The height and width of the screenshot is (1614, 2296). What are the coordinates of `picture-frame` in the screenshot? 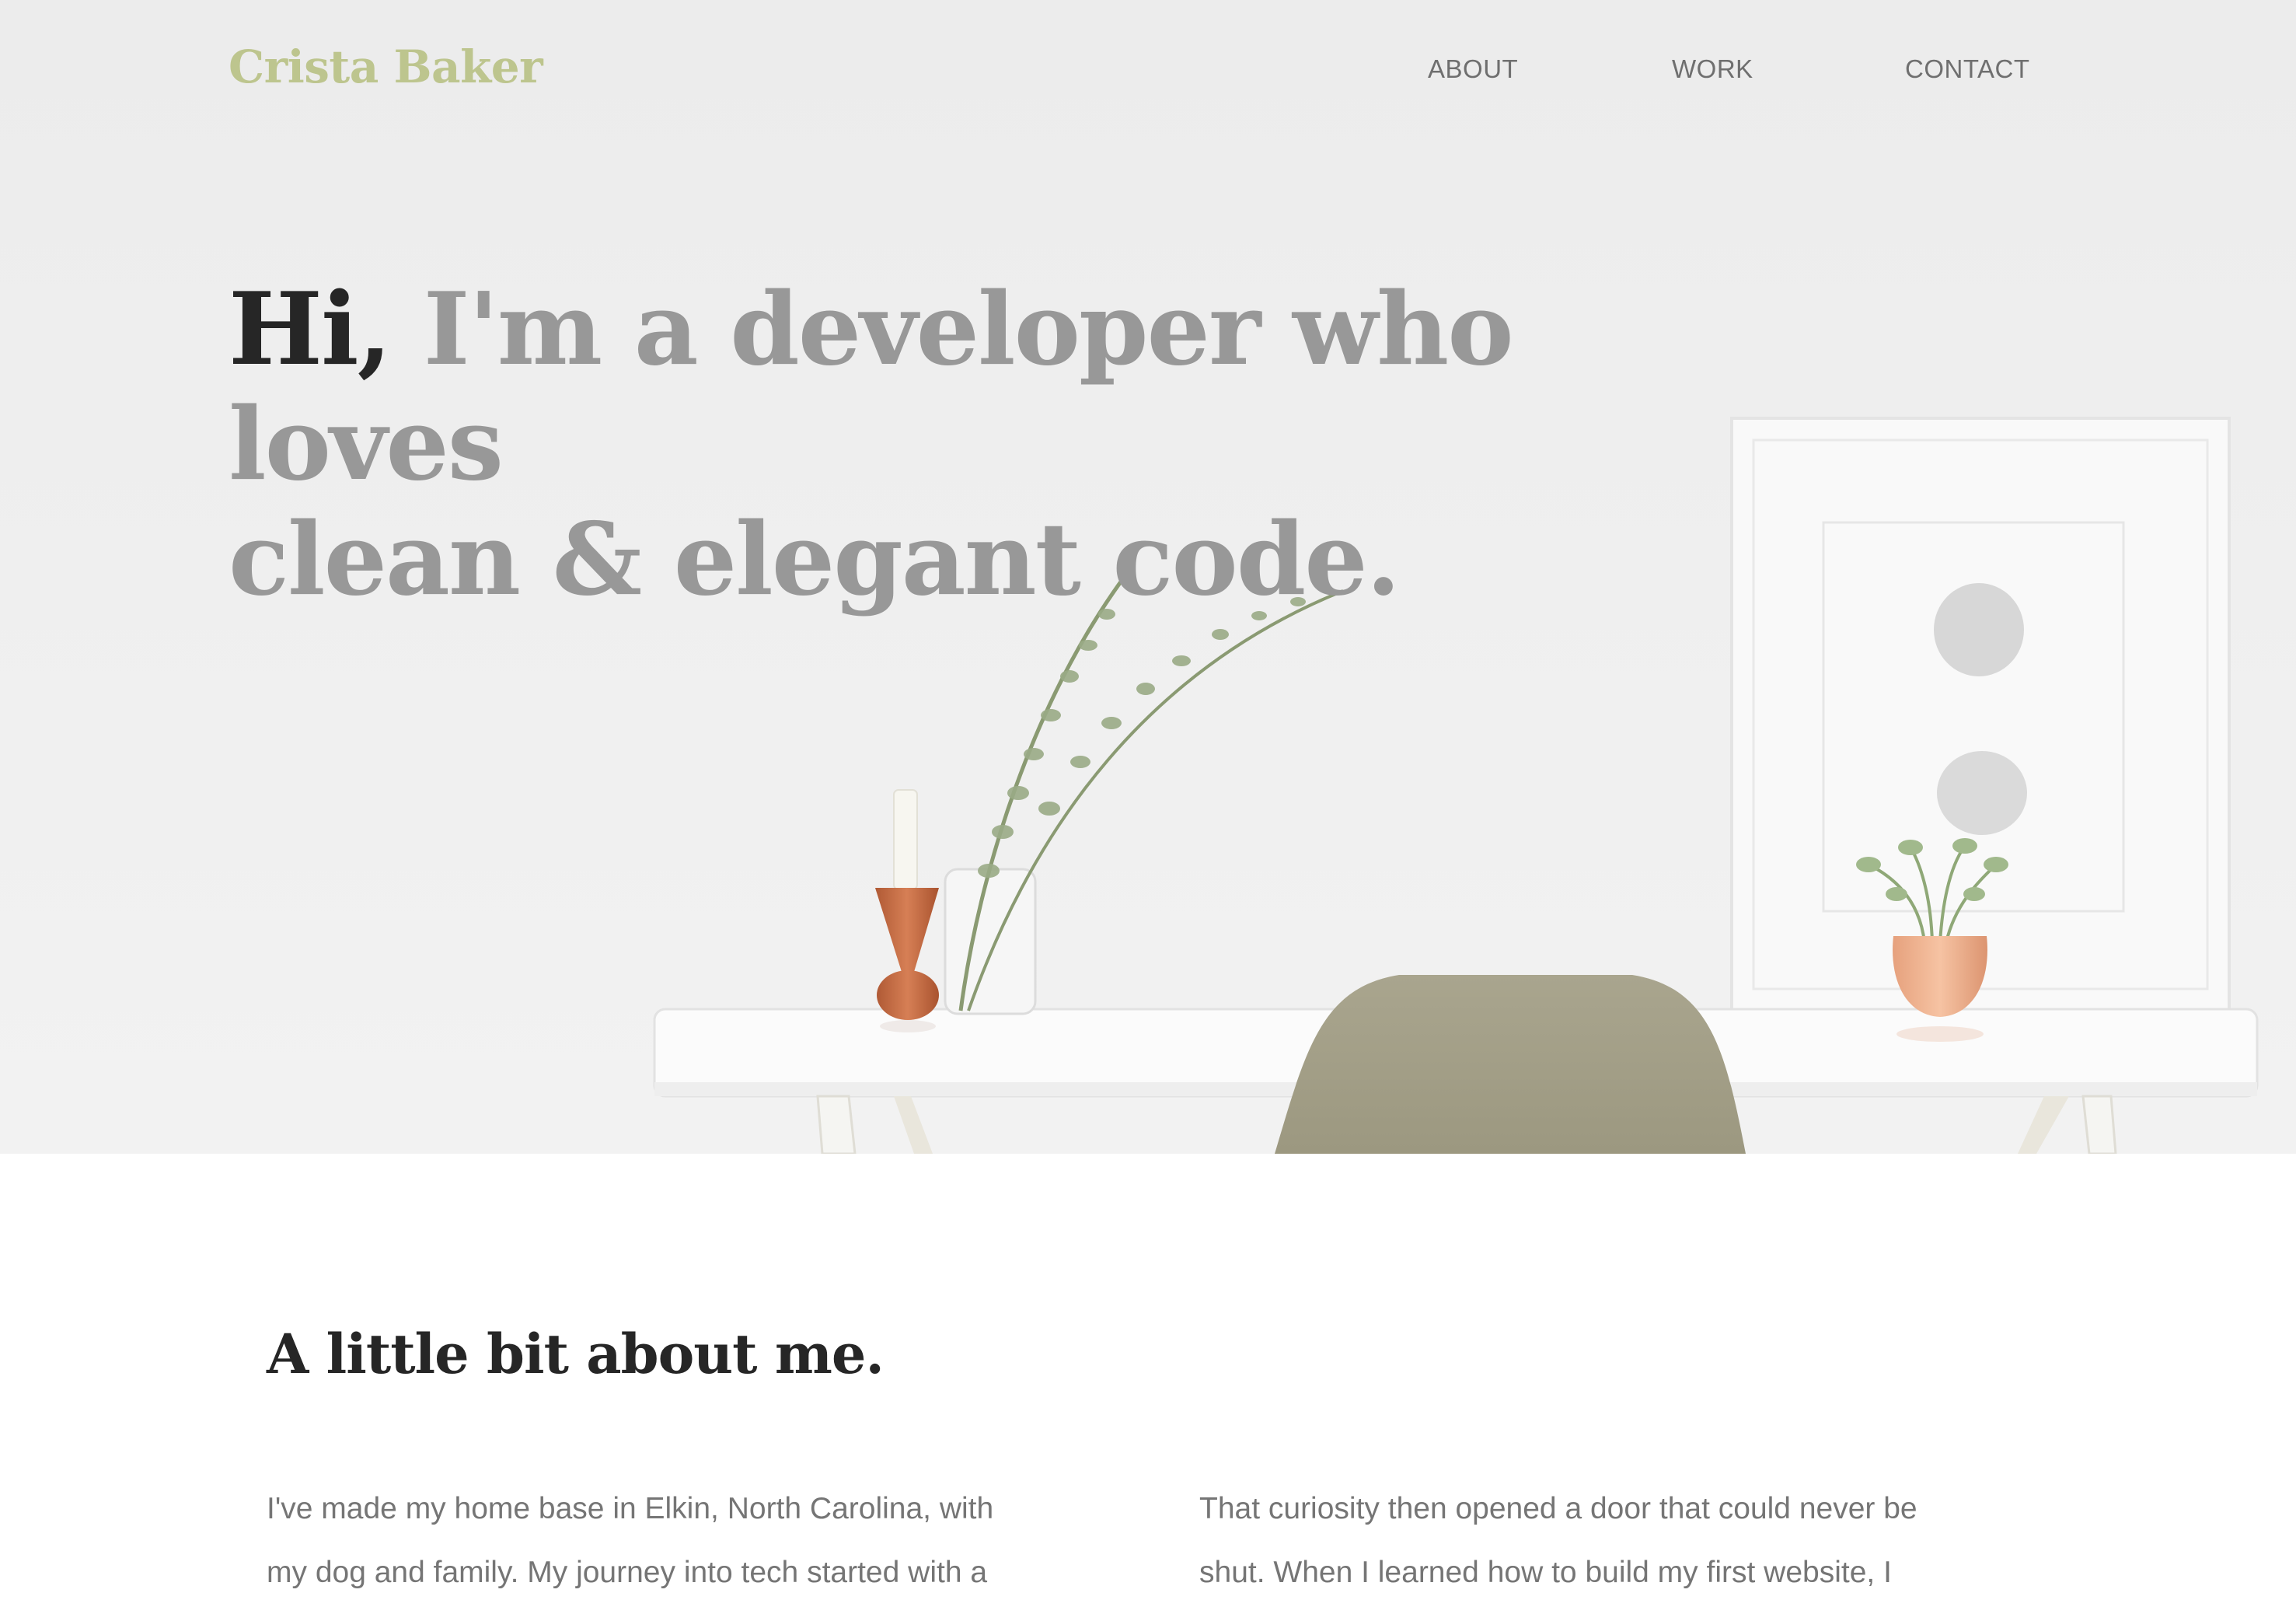 It's located at (1981, 714).